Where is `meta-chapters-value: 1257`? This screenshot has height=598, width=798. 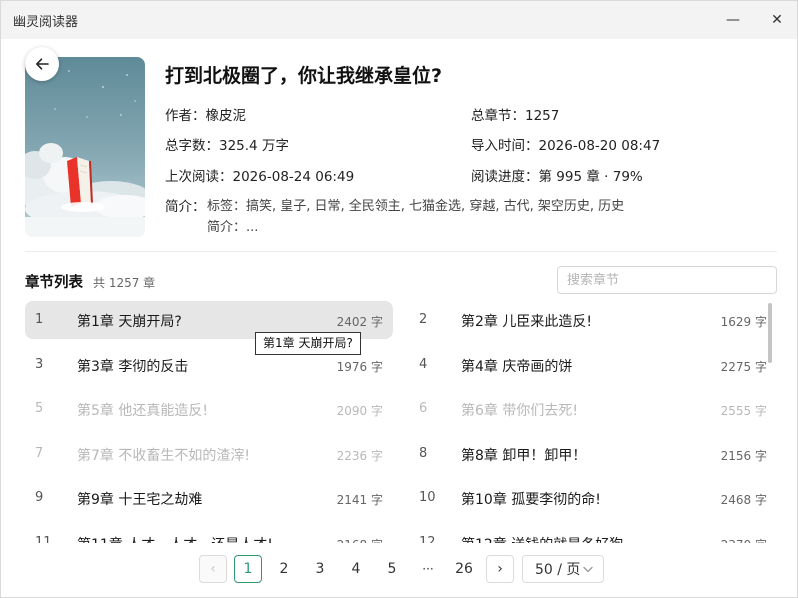 meta-chapters-value: 1257 is located at coordinates (542, 116).